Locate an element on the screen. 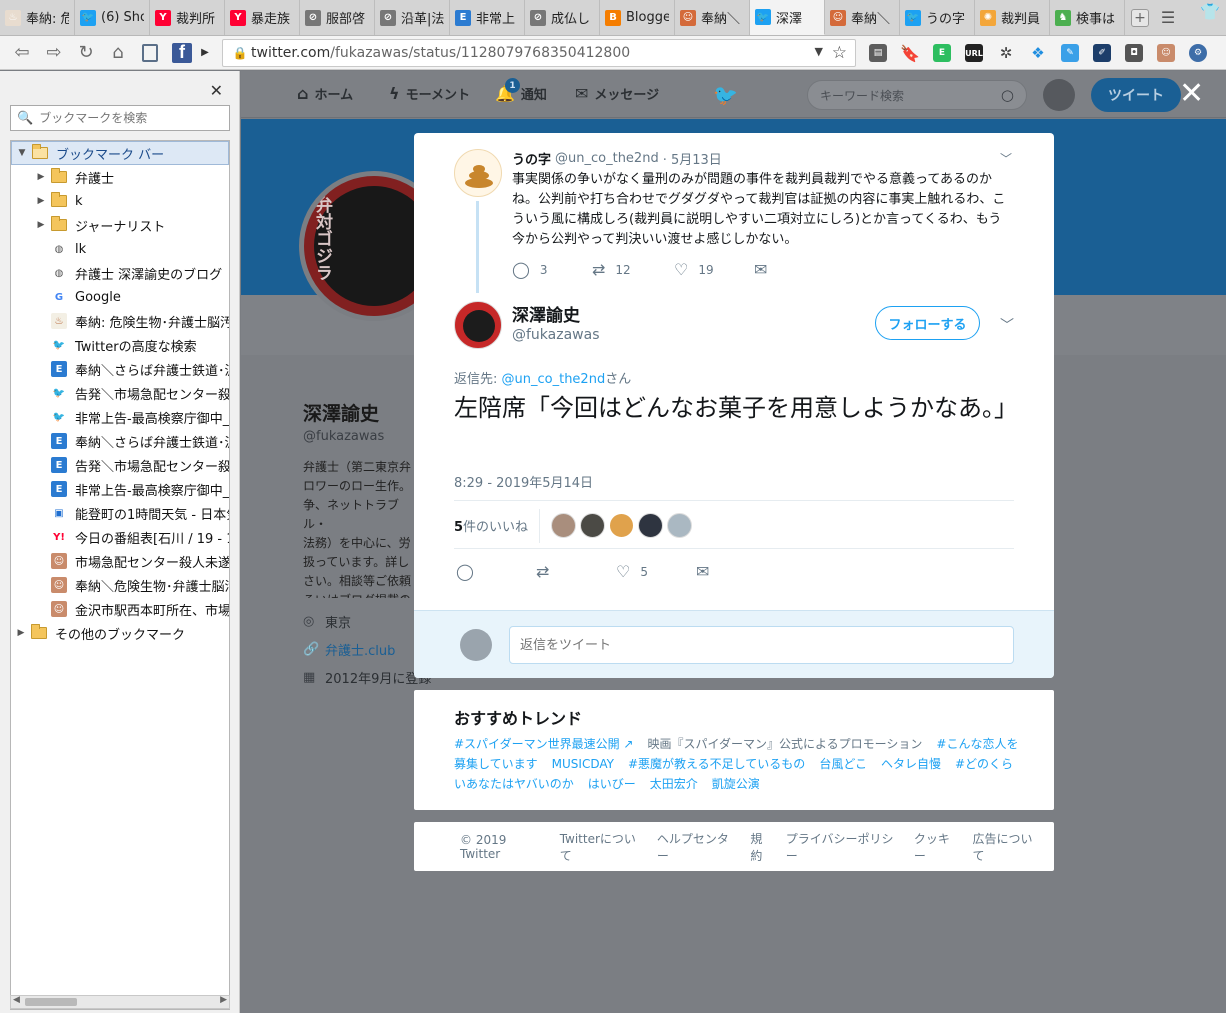 The width and height of the screenshot is (1226, 1013). trend-link: #スパイダーマン世界最速公開 ↗ is located at coordinates (543, 744).